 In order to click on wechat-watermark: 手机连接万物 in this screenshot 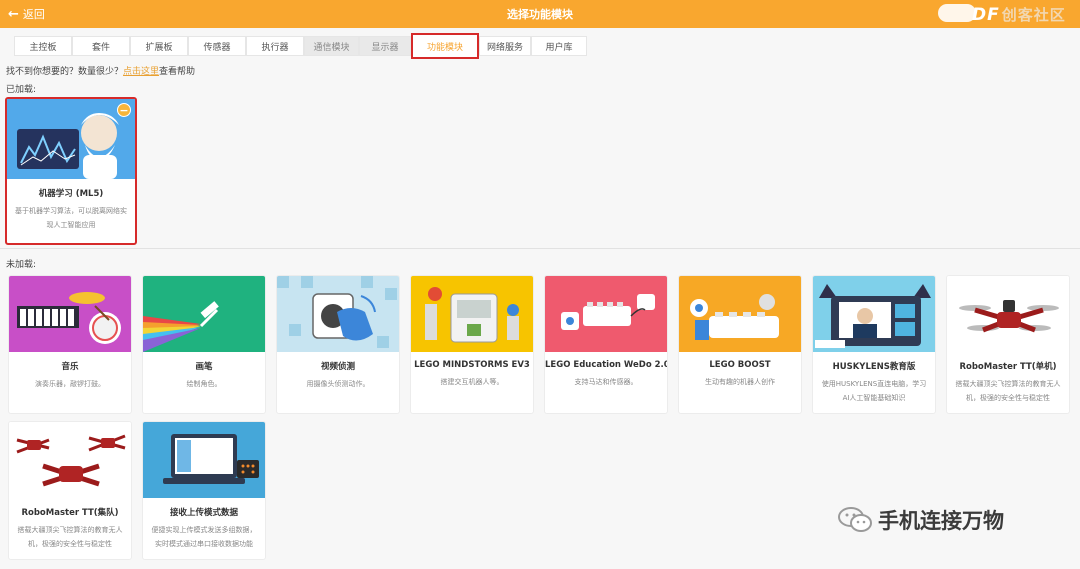, I will do `click(921, 520)`.